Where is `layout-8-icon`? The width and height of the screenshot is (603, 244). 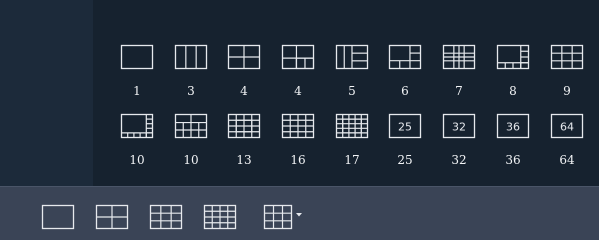 layout-8-icon is located at coordinates (513, 57).